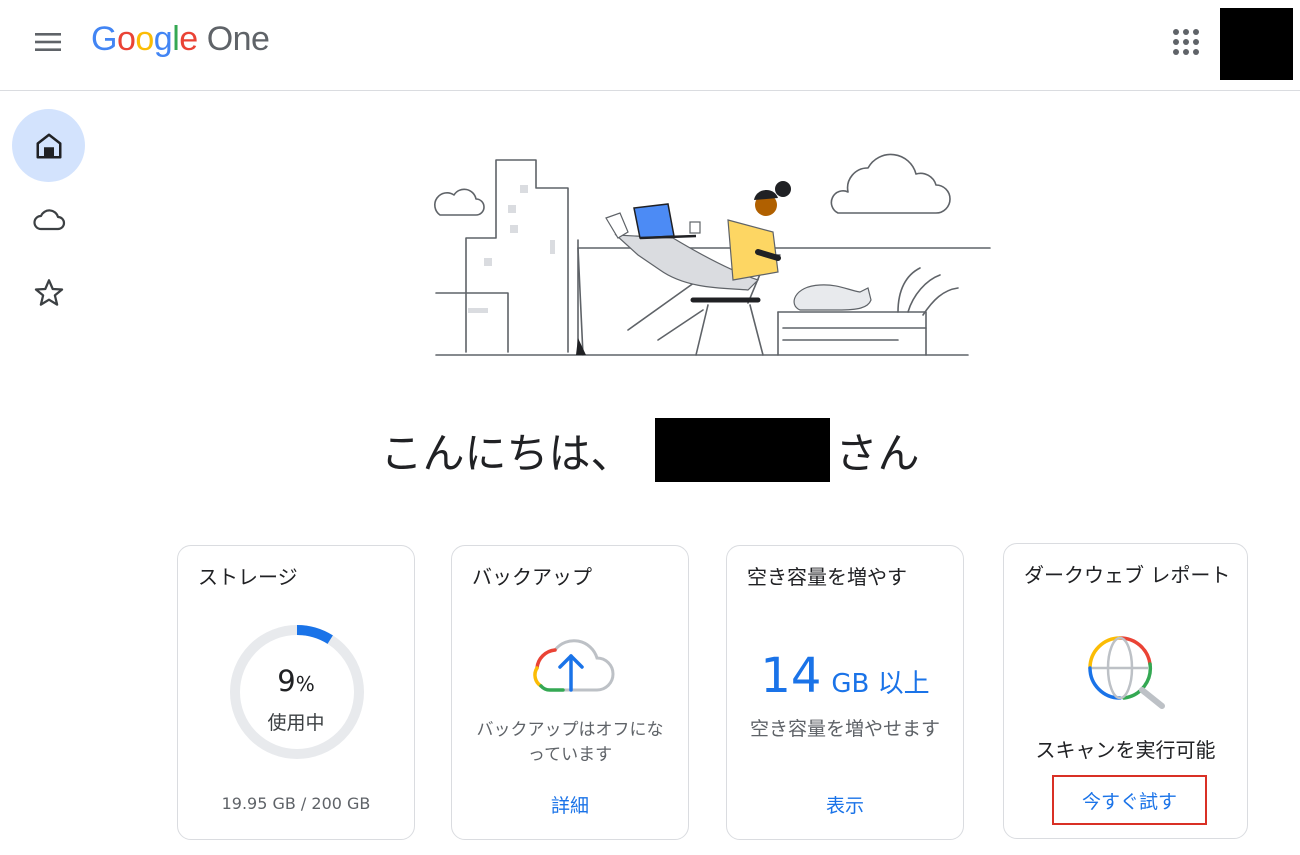 This screenshot has height=855, width=1300. Describe the element at coordinates (238, 39) in the screenshot. I see `logo-product-name: One` at that location.